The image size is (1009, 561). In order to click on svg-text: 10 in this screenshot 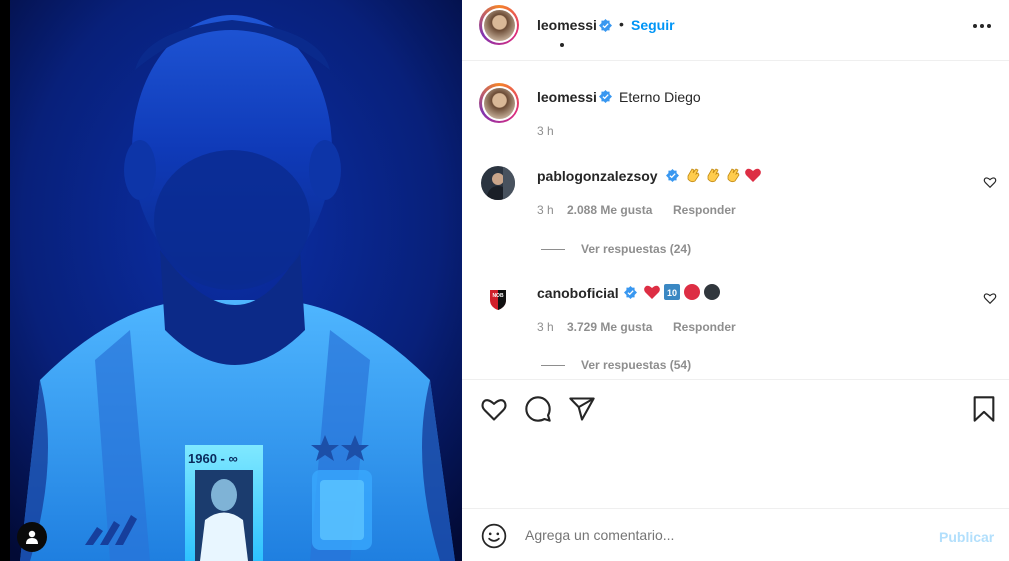, I will do `click(672, 293)`.